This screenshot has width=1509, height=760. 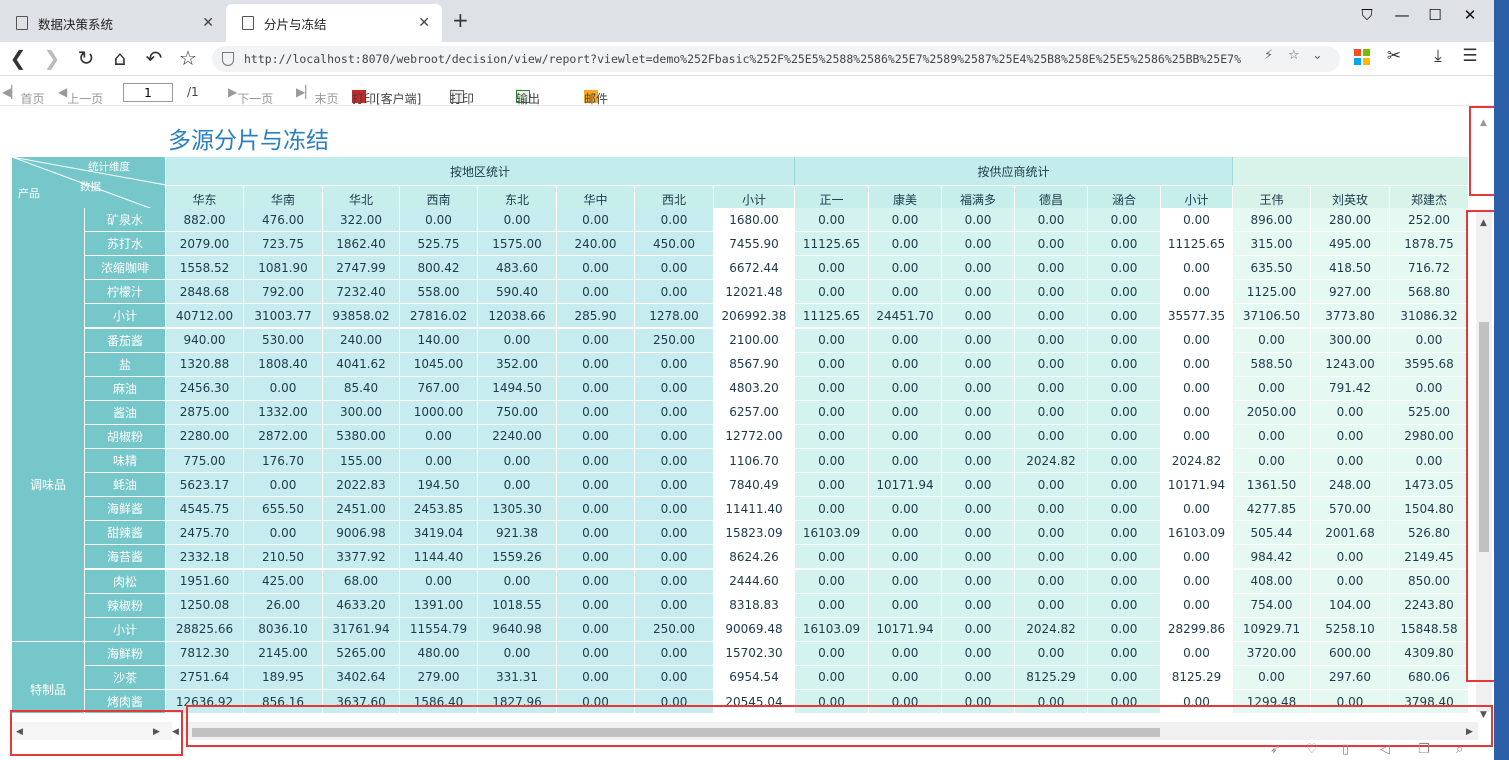 I want to click on data-cell: 2475.70, so click(x=205, y=533).